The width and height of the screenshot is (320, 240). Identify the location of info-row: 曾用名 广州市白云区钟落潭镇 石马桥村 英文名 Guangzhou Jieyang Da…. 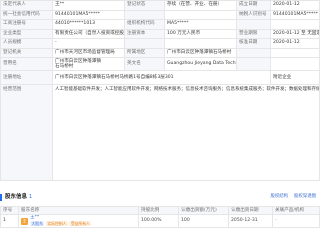
(160, 64).